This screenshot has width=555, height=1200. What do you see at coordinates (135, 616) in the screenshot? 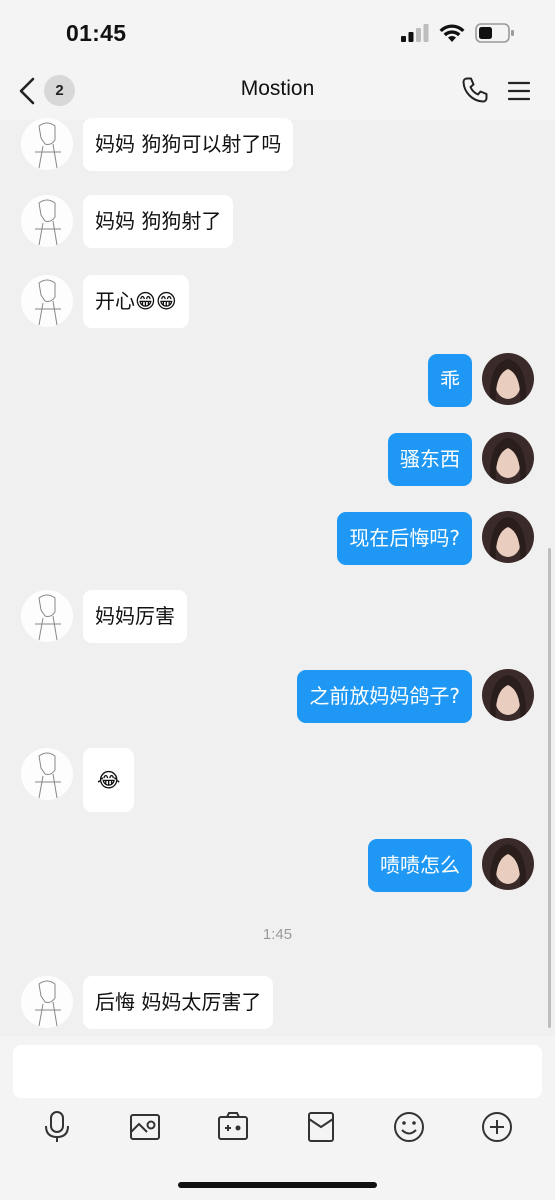
I see `incoming-message: 妈妈厉害` at bounding box center [135, 616].